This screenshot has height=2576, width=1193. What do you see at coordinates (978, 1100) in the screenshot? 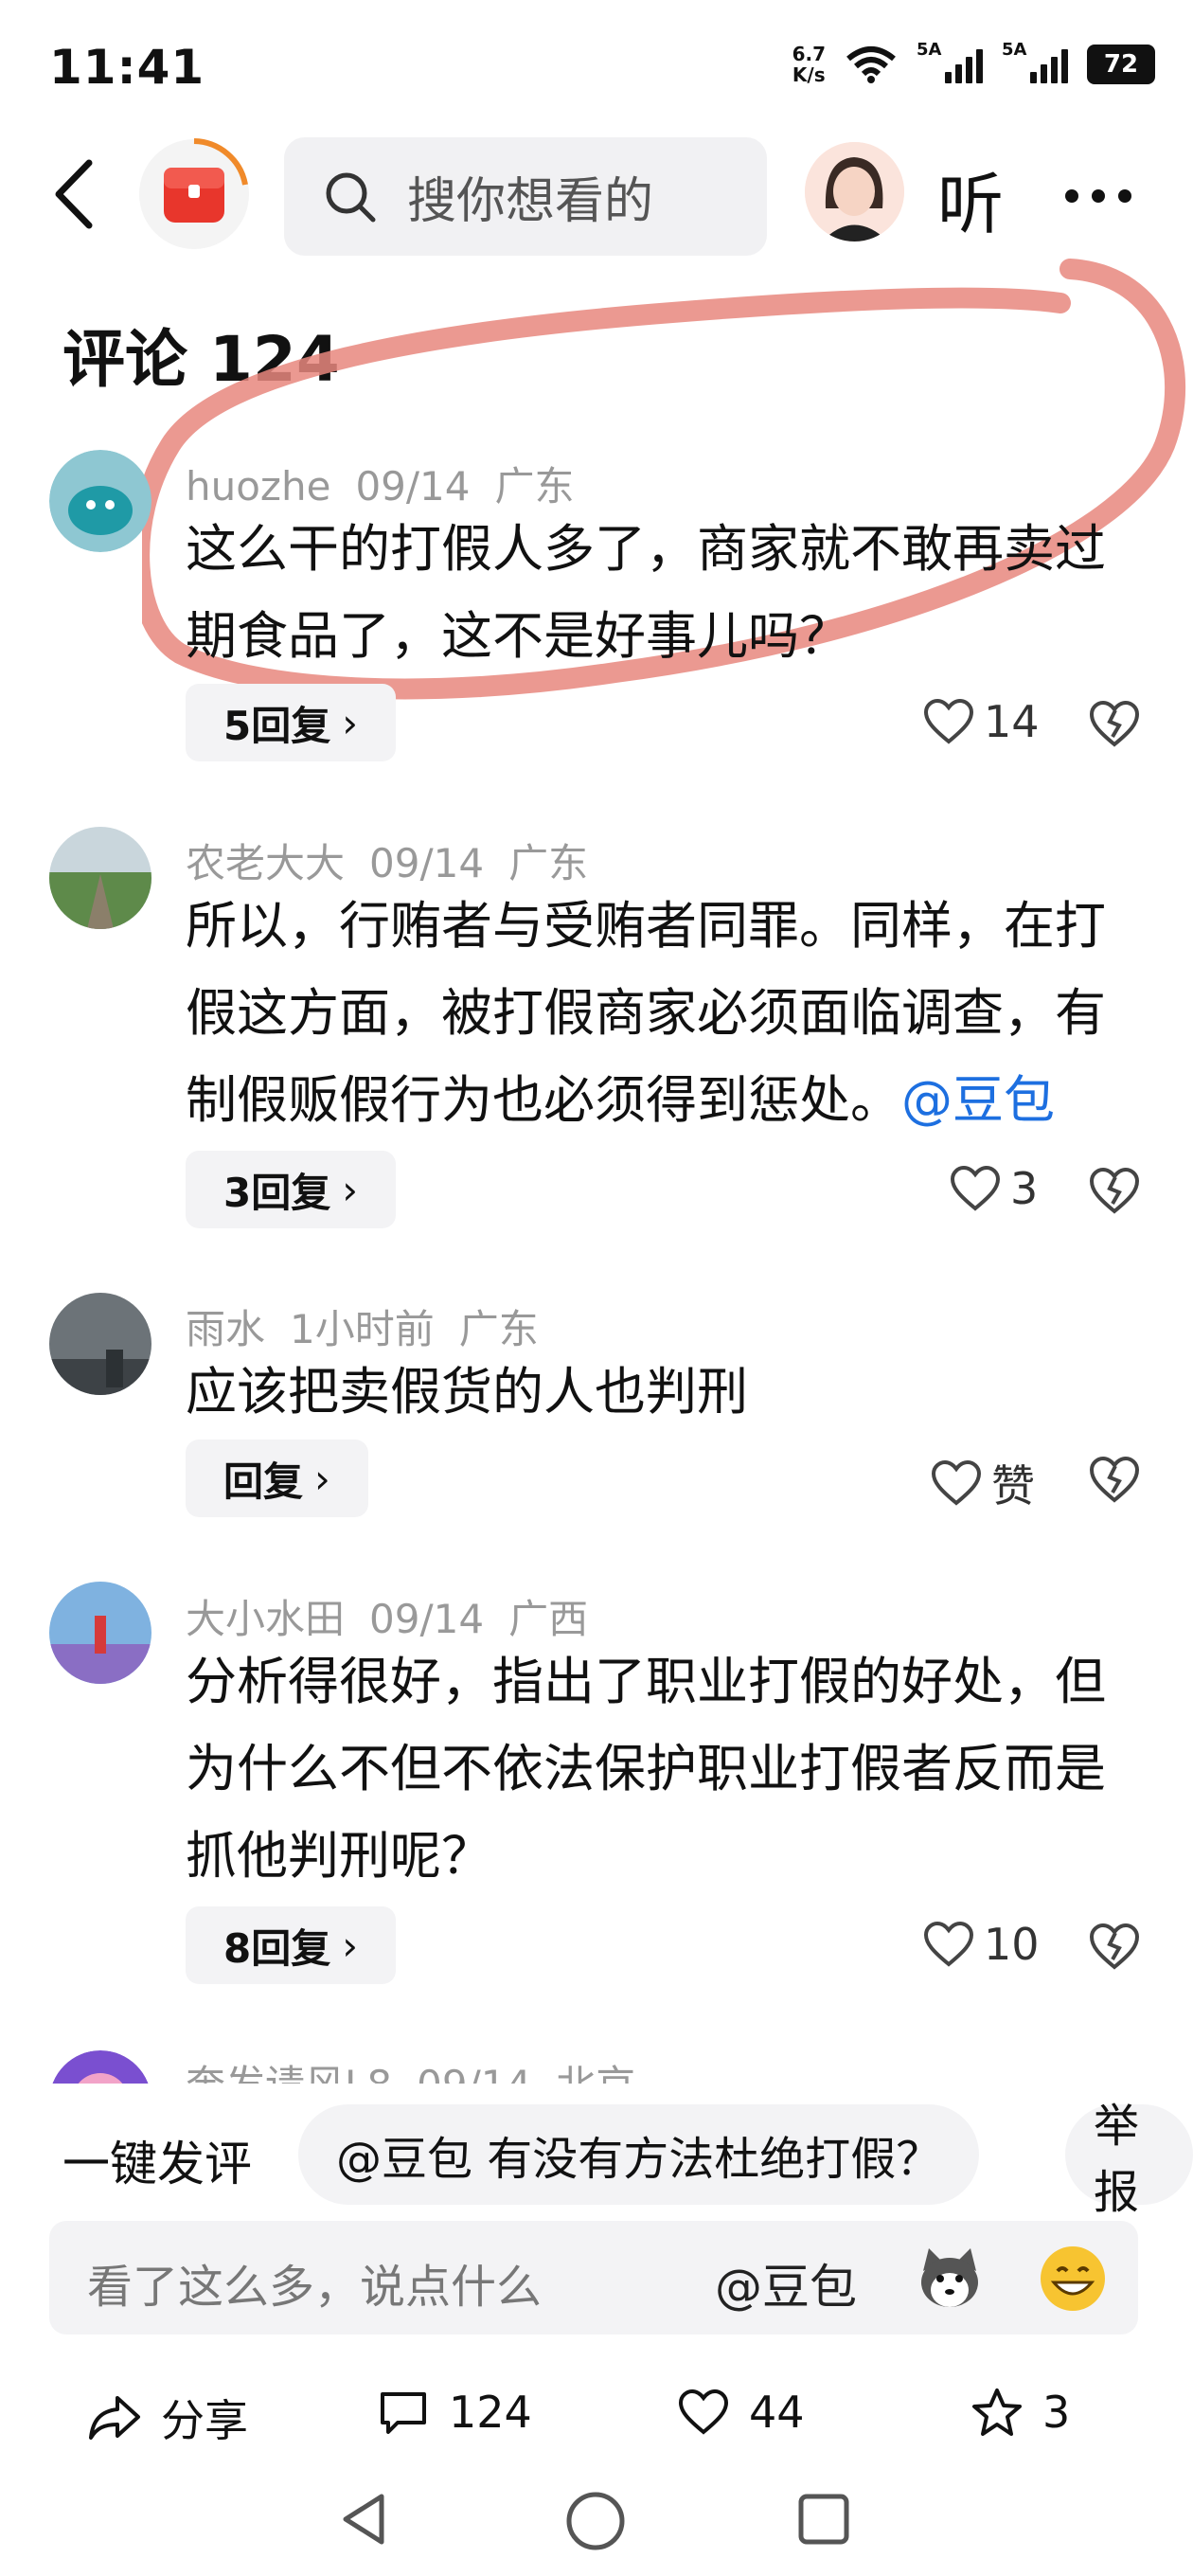
I see `mention-link: @豆包` at bounding box center [978, 1100].